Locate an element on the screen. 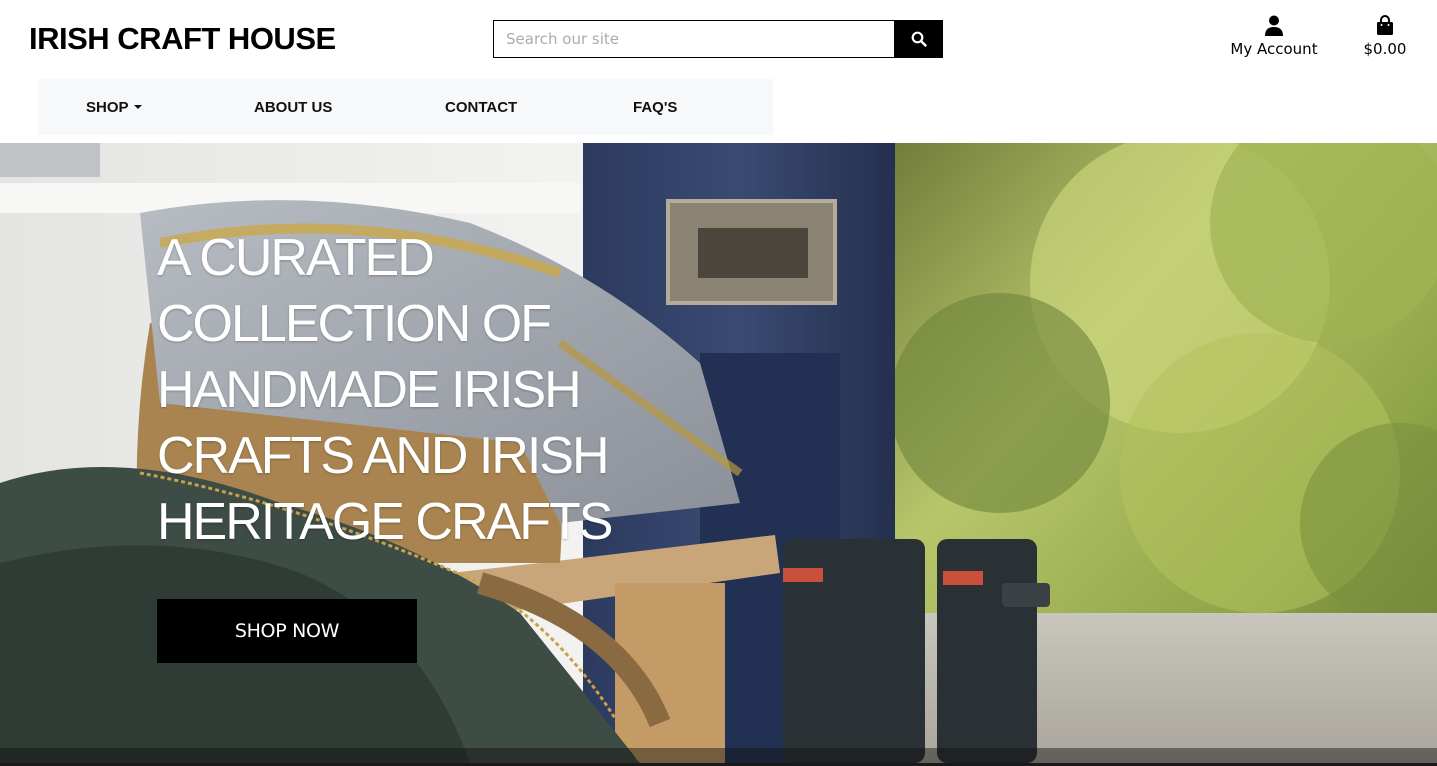 The height and width of the screenshot is (766, 1437). site-logo: IRISH CRAFT HOUSE is located at coordinates (182, 39).